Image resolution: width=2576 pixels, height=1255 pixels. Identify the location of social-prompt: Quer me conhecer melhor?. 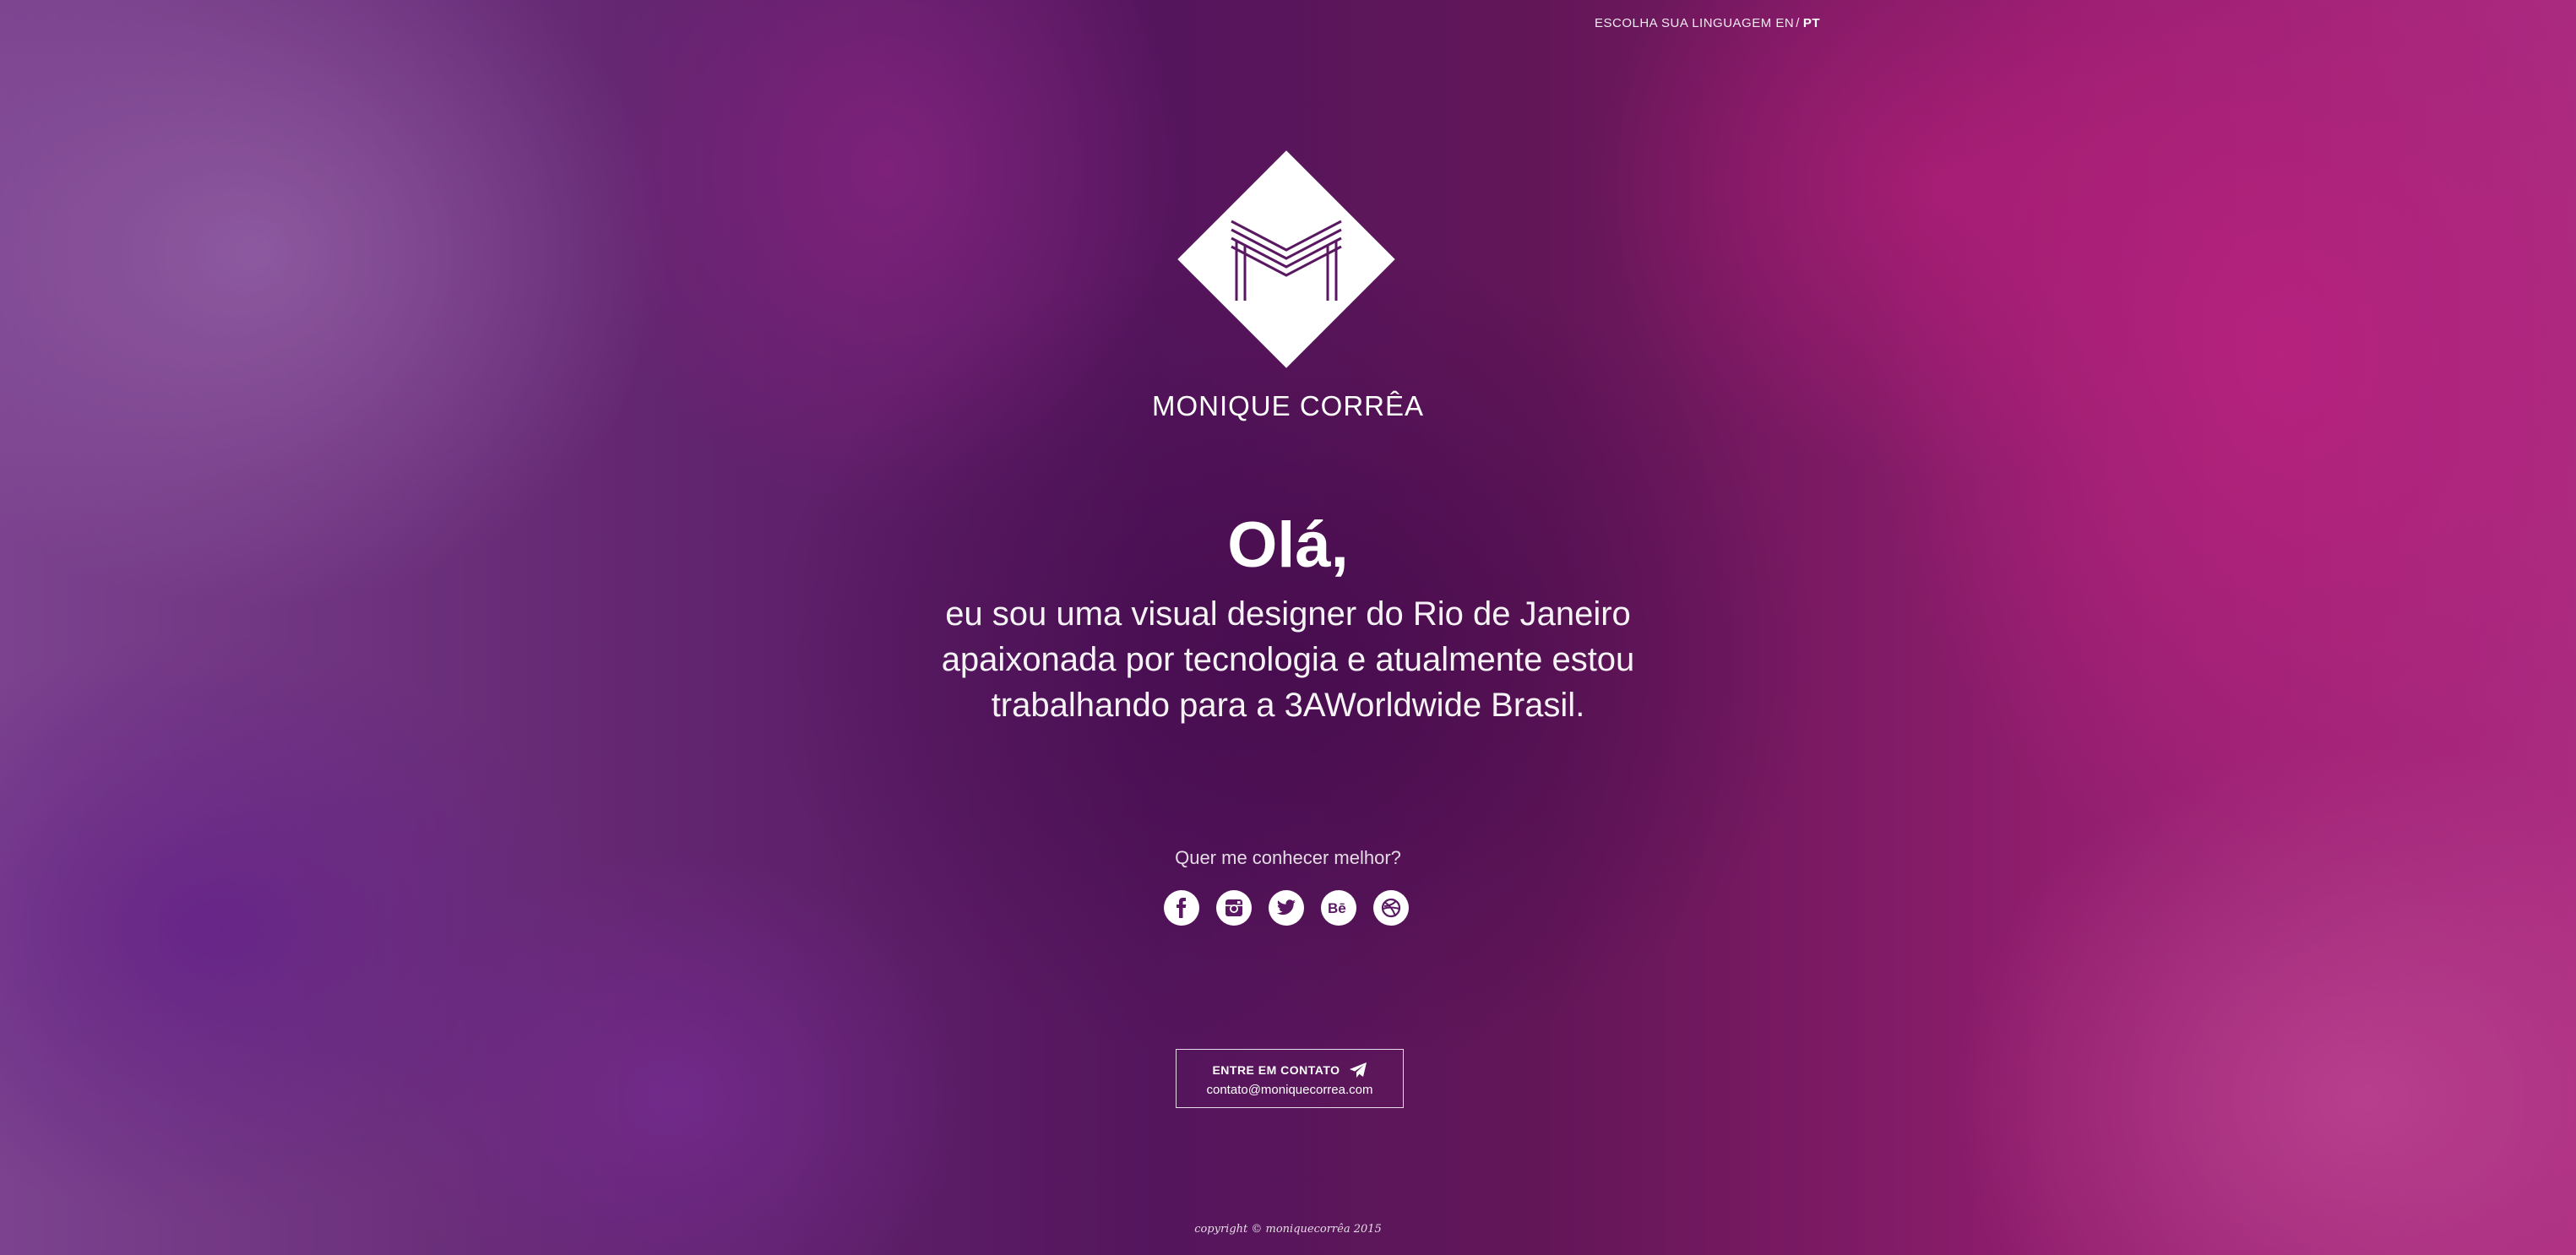
(1288, 857).